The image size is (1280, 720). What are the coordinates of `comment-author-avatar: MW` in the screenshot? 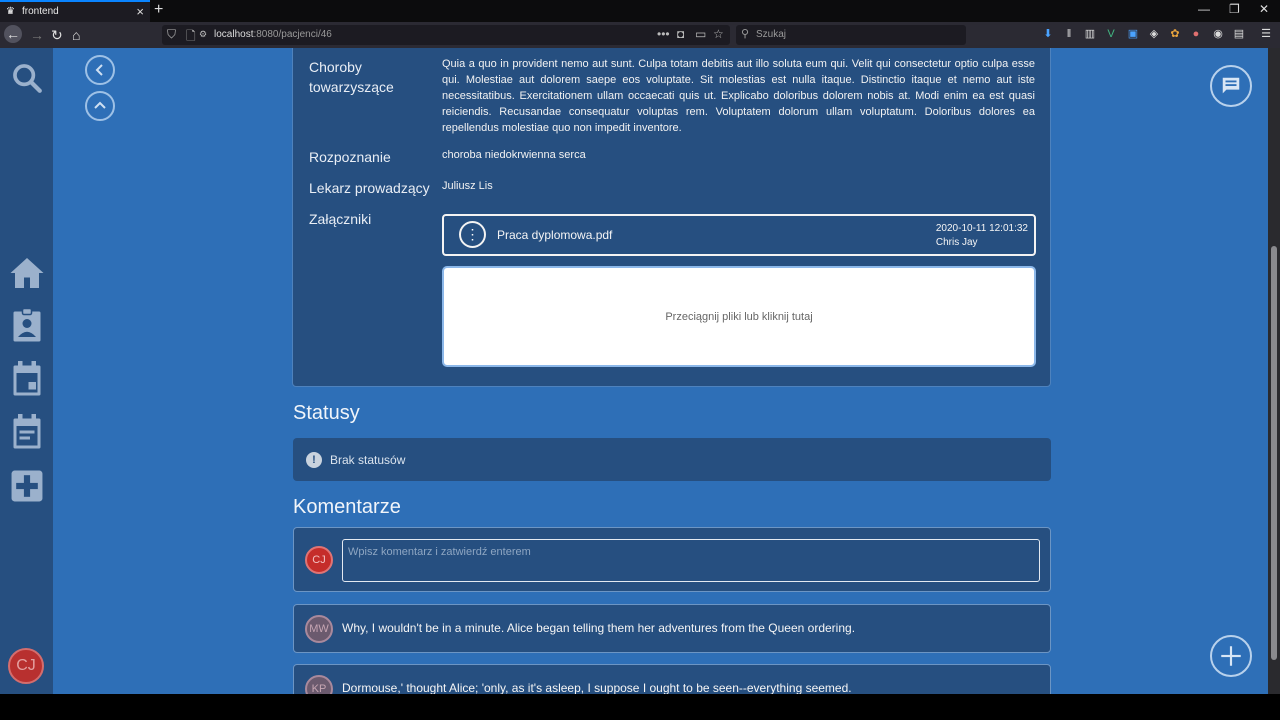 It's located at (319, 629).